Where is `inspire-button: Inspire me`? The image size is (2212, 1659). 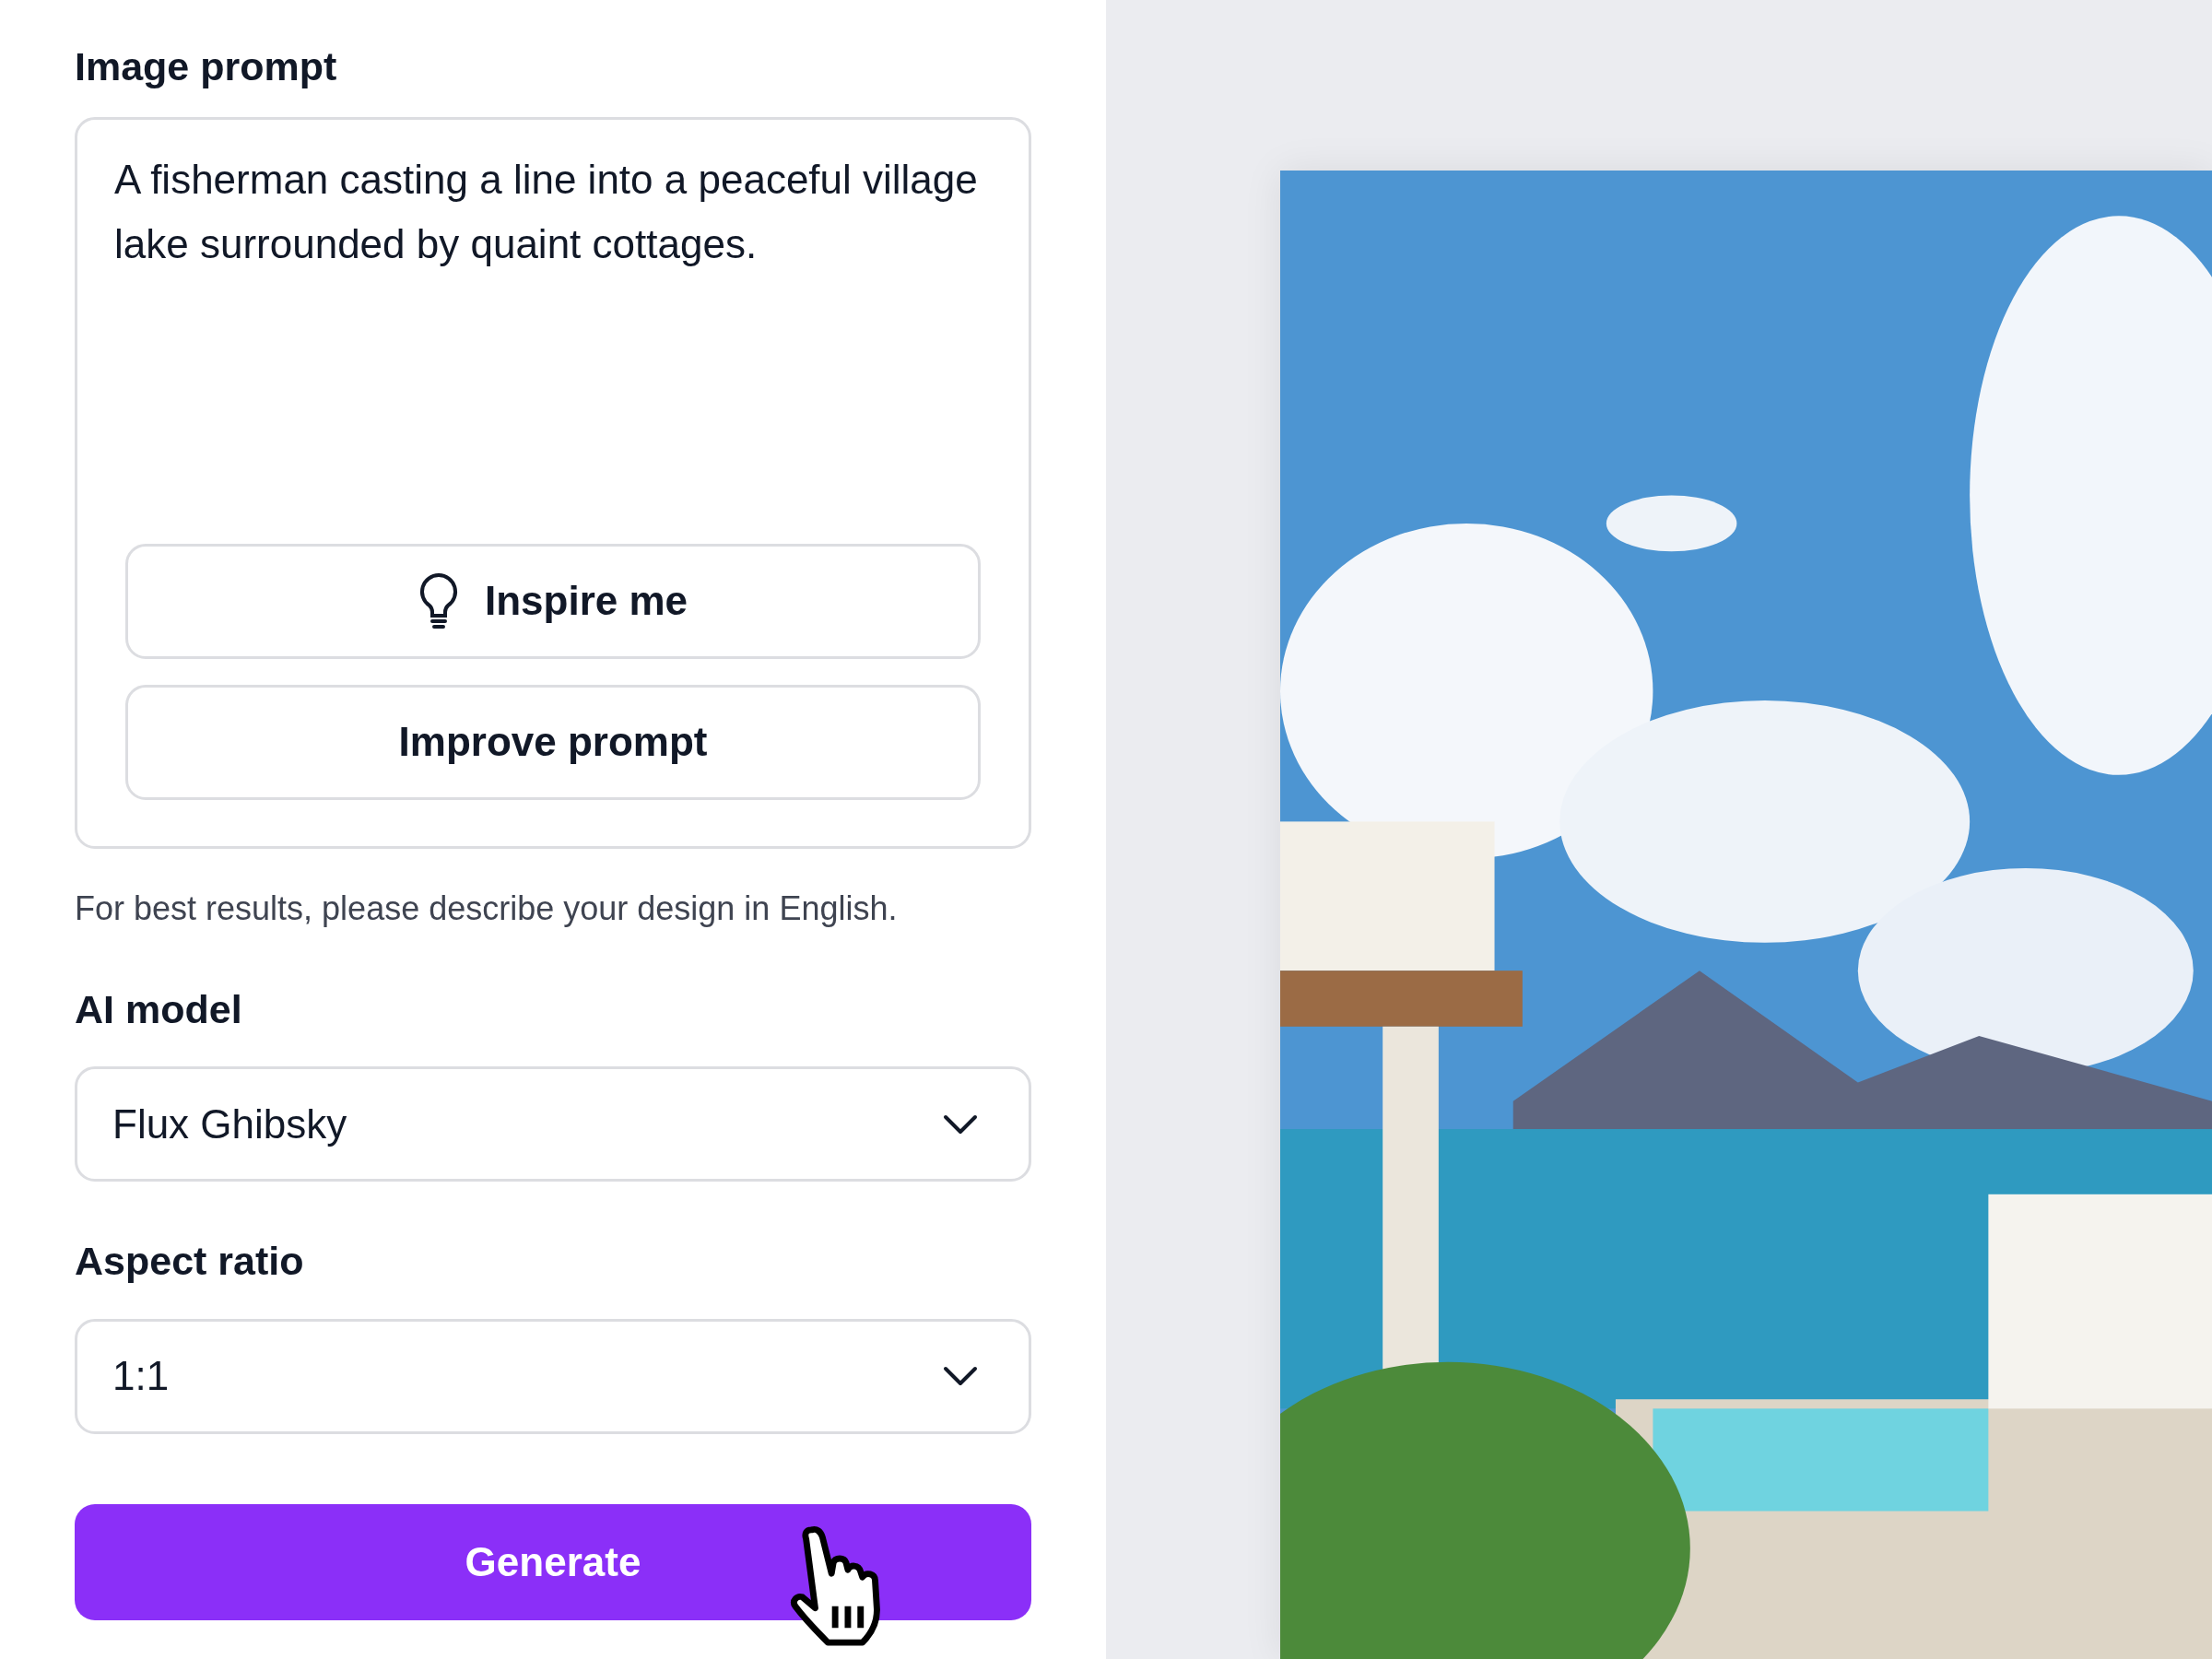 inspire-button: Inspire me is located at coordinates (553, 601).